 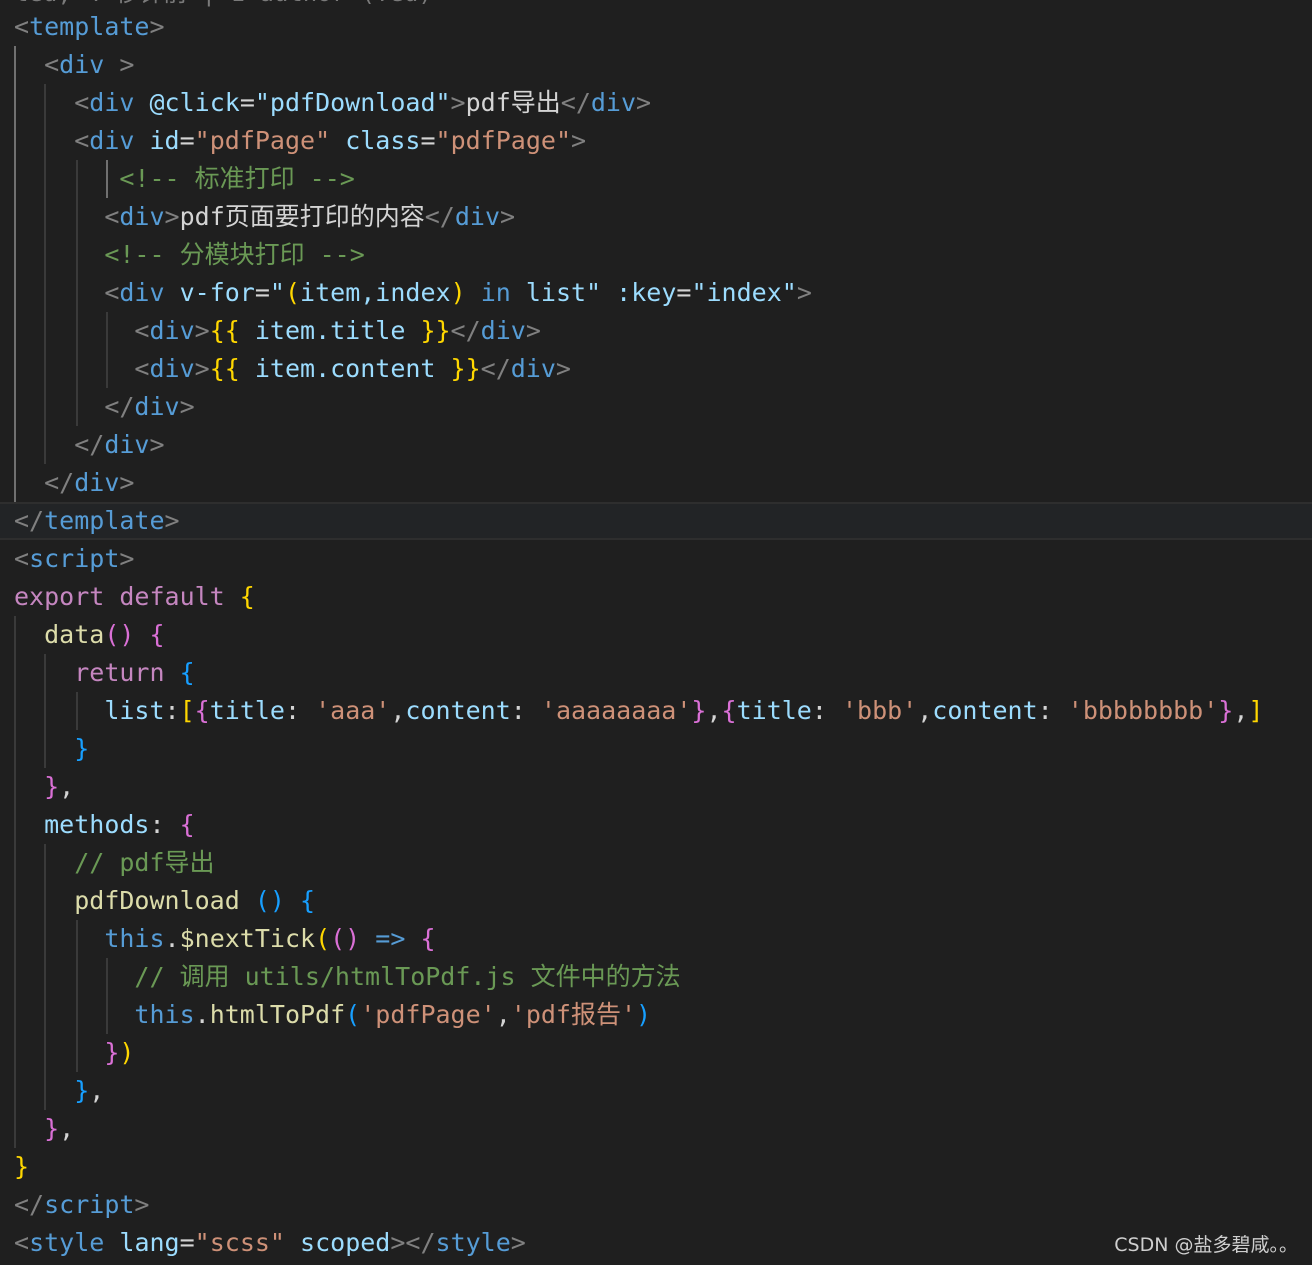 What do you see at coordinates (353, 710) in the screenshot?
I see `code-token: 'aaa'` at bounding box center [353, 710].